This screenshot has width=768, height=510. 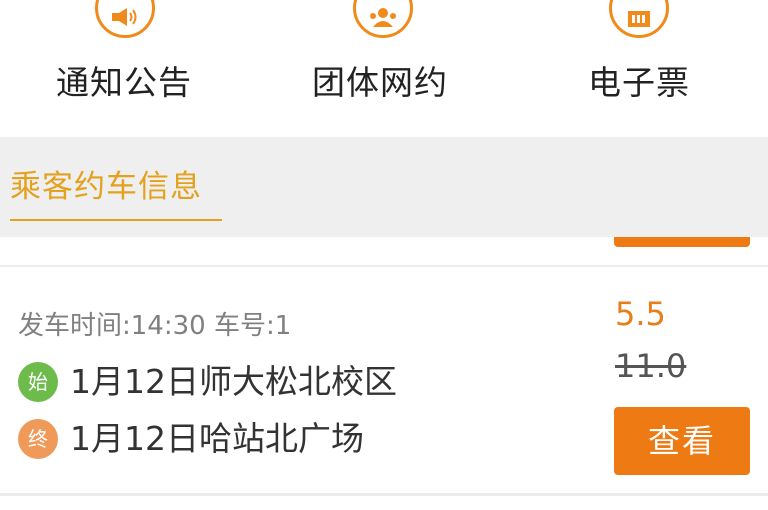 I want to click on ticket-icon, so click(x=639, y=19).